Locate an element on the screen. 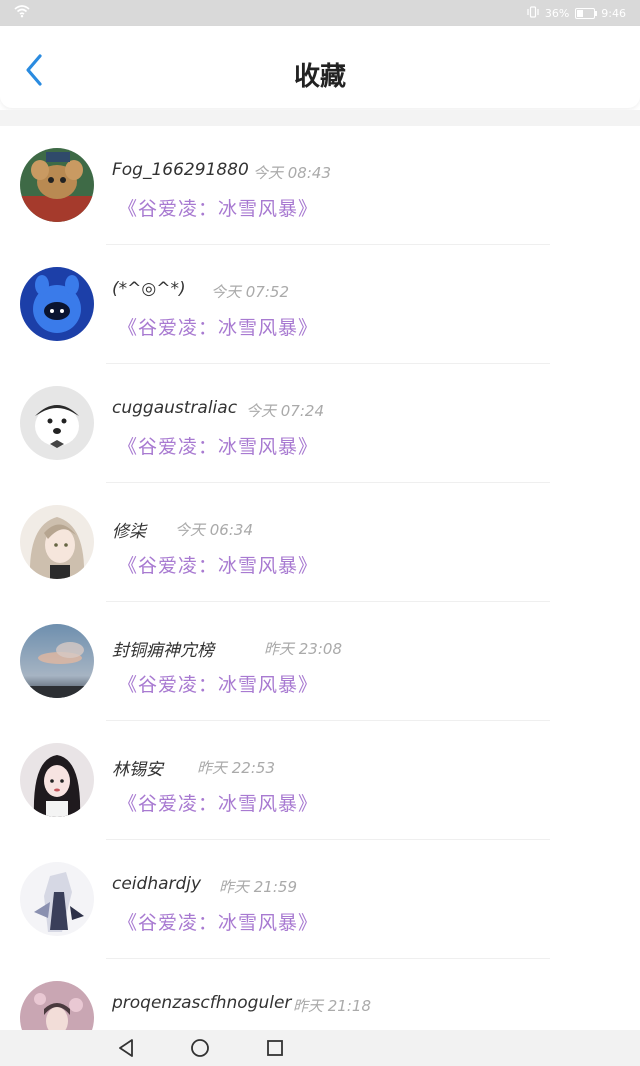 Image resolution: width=640 pixels, height=1066 pixels. navigation-bar is located at coordinates (320, 1048).